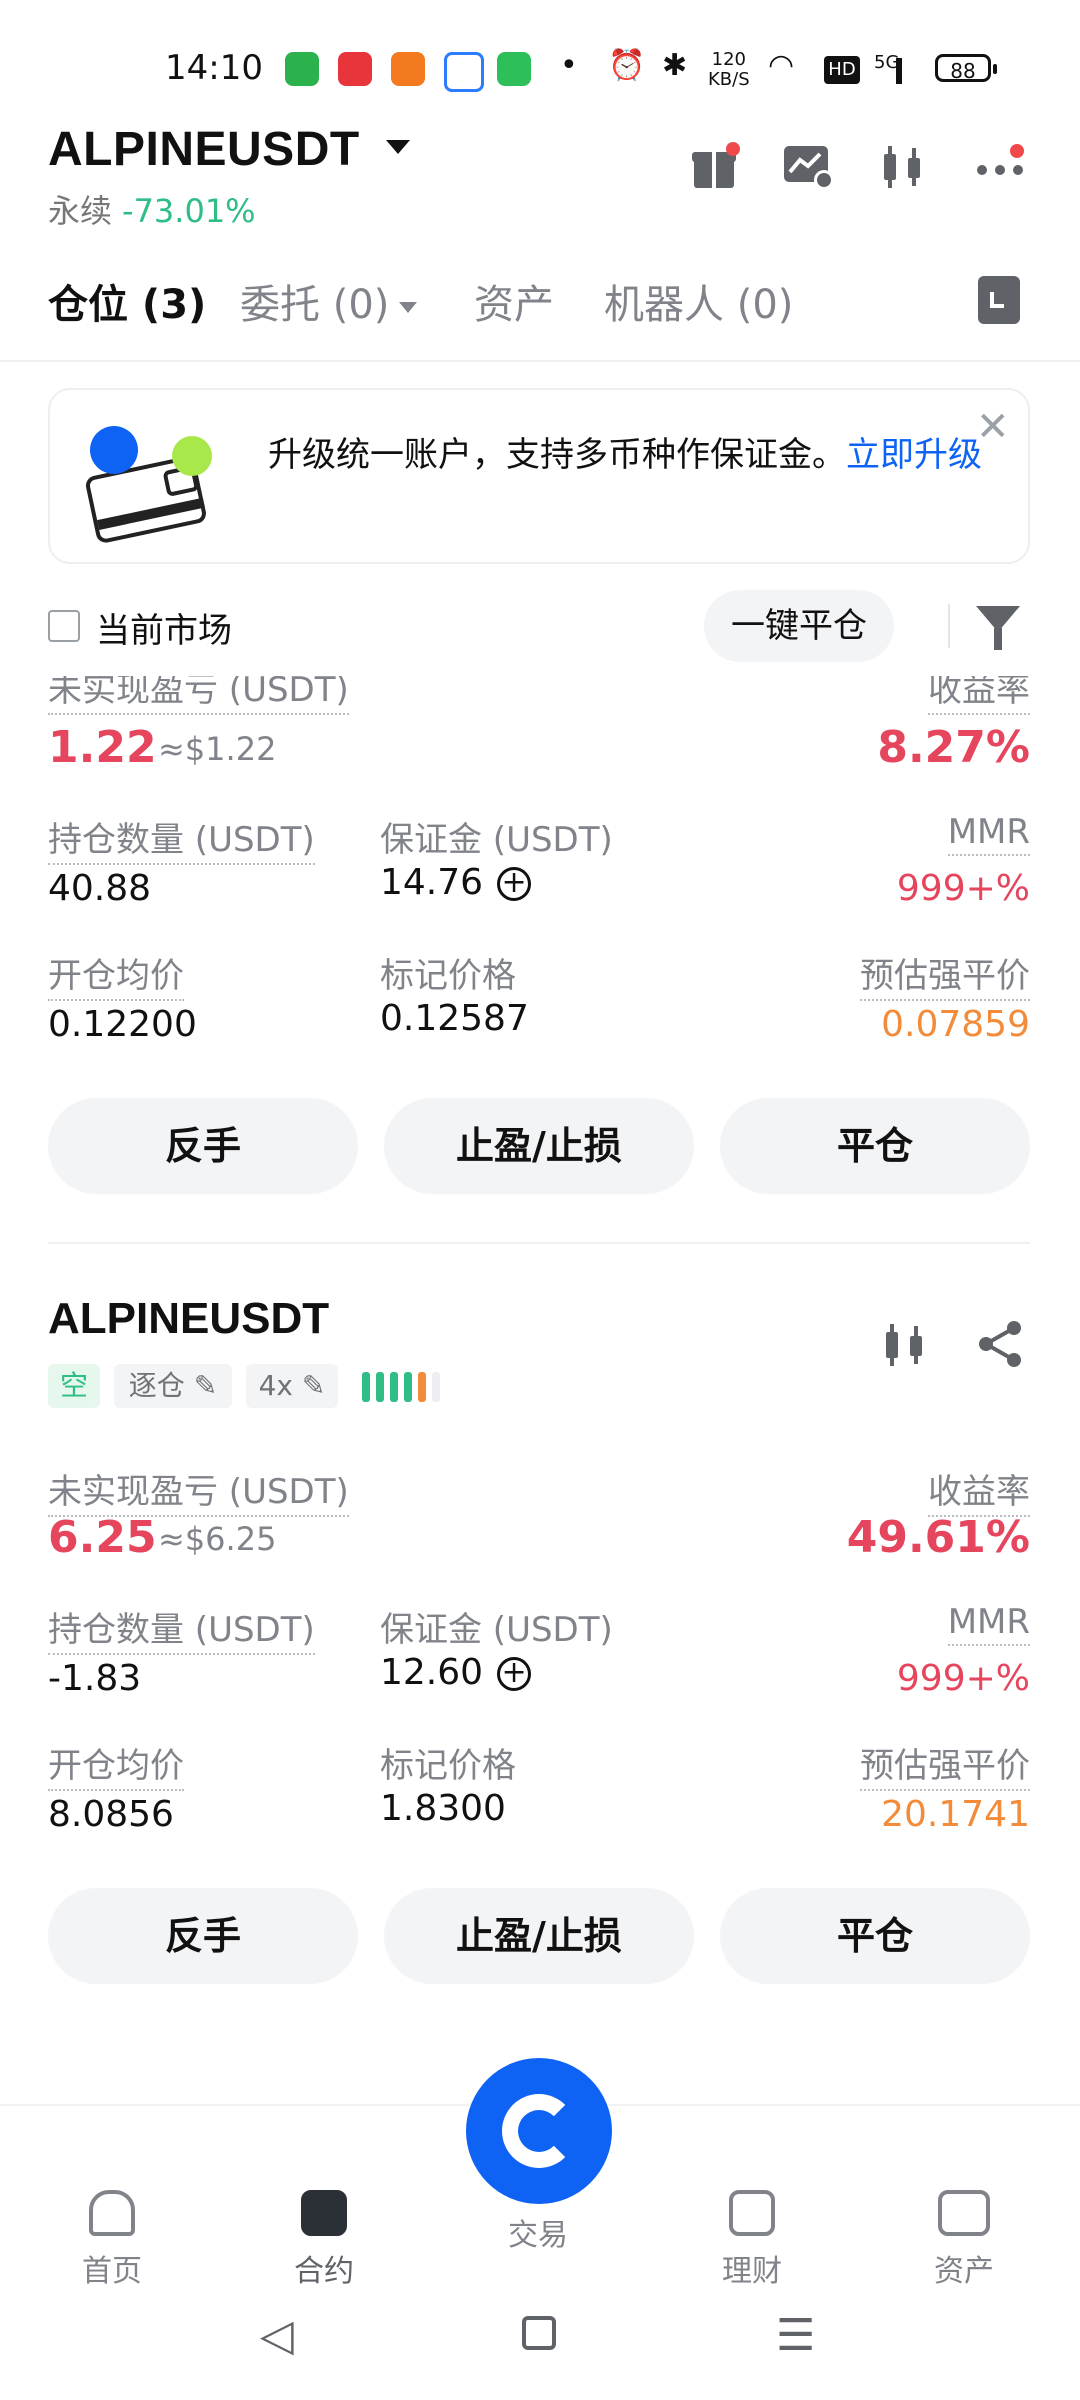 The image size is (1080, 2400). What do you see at coordinates (111, 1814) in the screenshot?
I see `entry-price-value: 8.0856` at bounding box center [111, 1814].